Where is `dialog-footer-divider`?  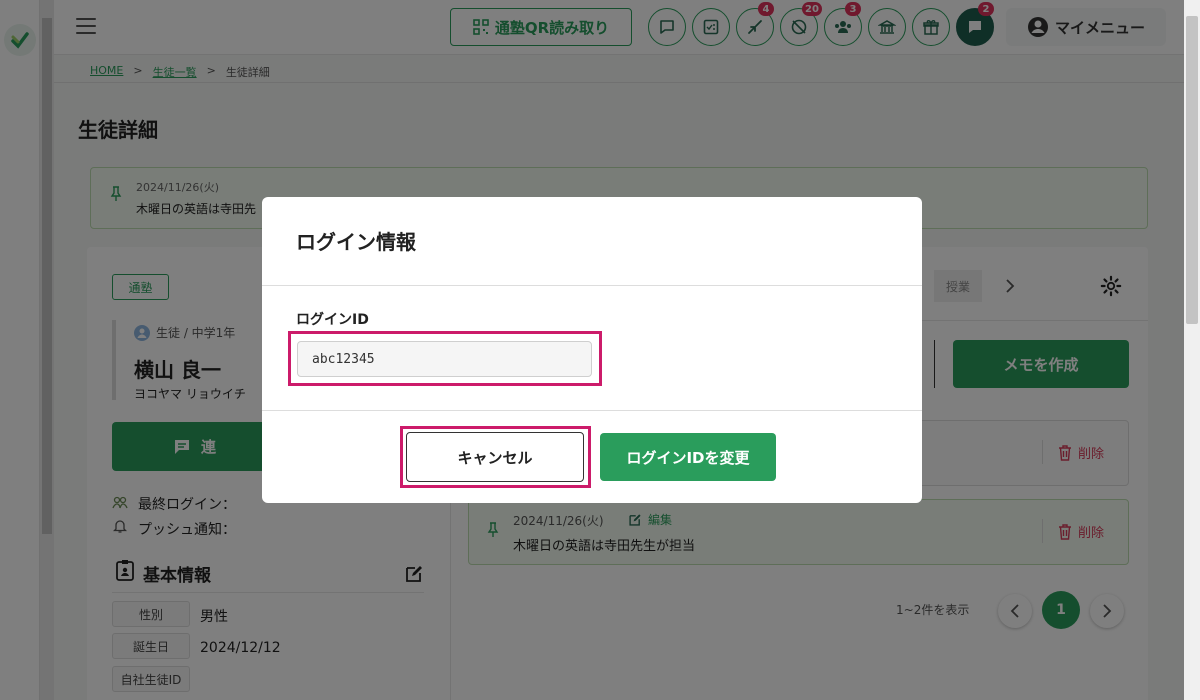
dialog-footer-divider is located at coordinates (592, 410).